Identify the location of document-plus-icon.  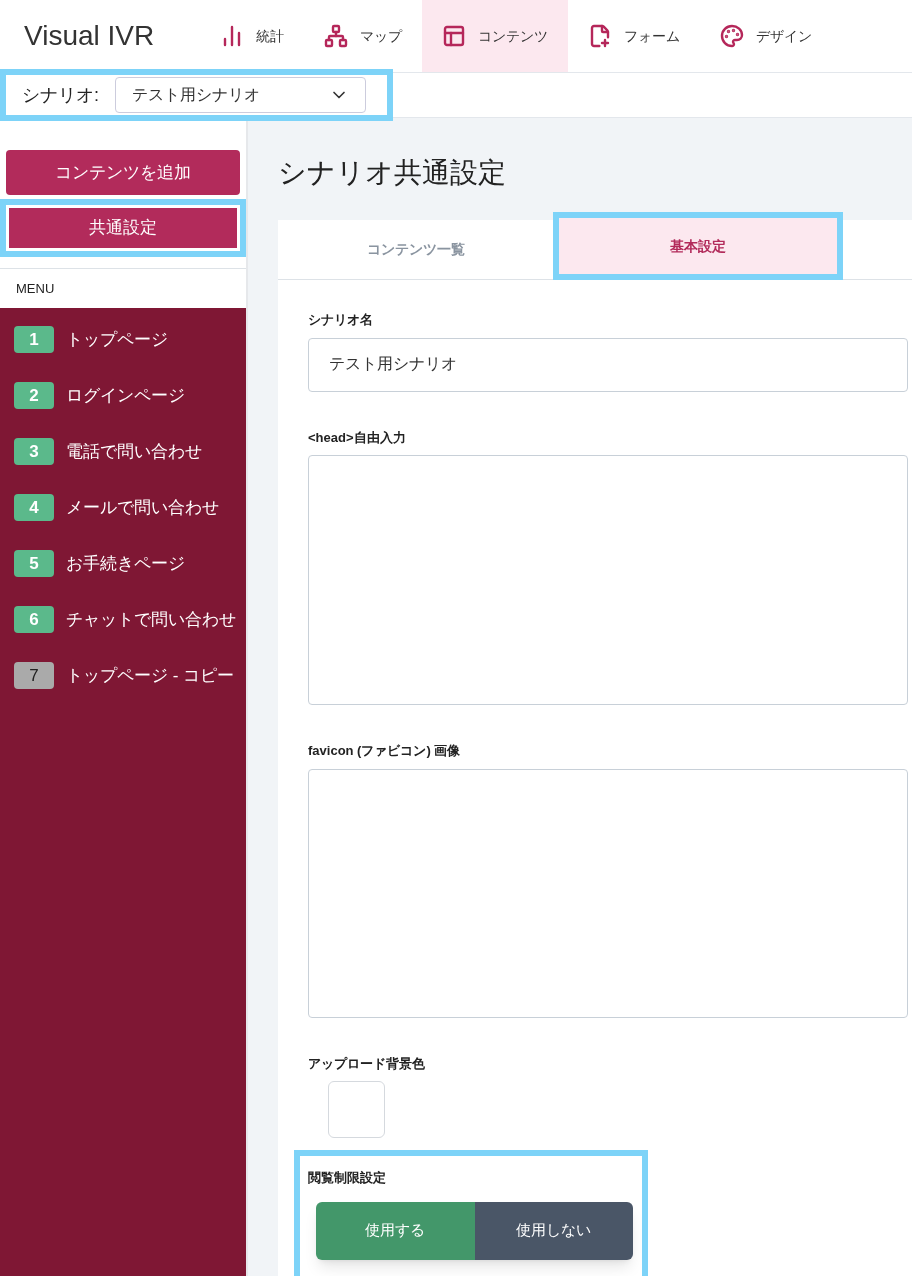
(600, 36).